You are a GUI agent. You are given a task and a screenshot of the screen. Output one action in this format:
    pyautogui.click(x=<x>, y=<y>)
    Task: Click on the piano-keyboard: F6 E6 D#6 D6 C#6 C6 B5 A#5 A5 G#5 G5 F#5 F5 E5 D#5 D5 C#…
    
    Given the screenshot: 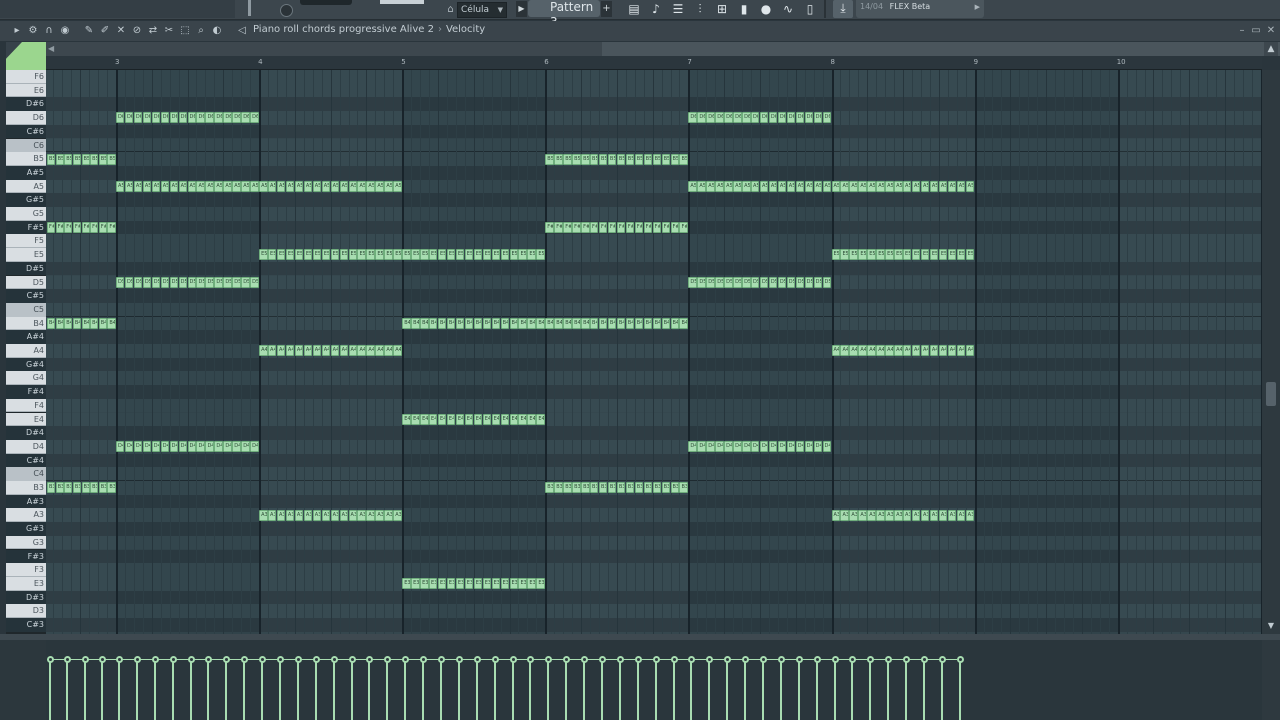 What is the action you would take?
    pyautogui.click(x=26, y=352)
    